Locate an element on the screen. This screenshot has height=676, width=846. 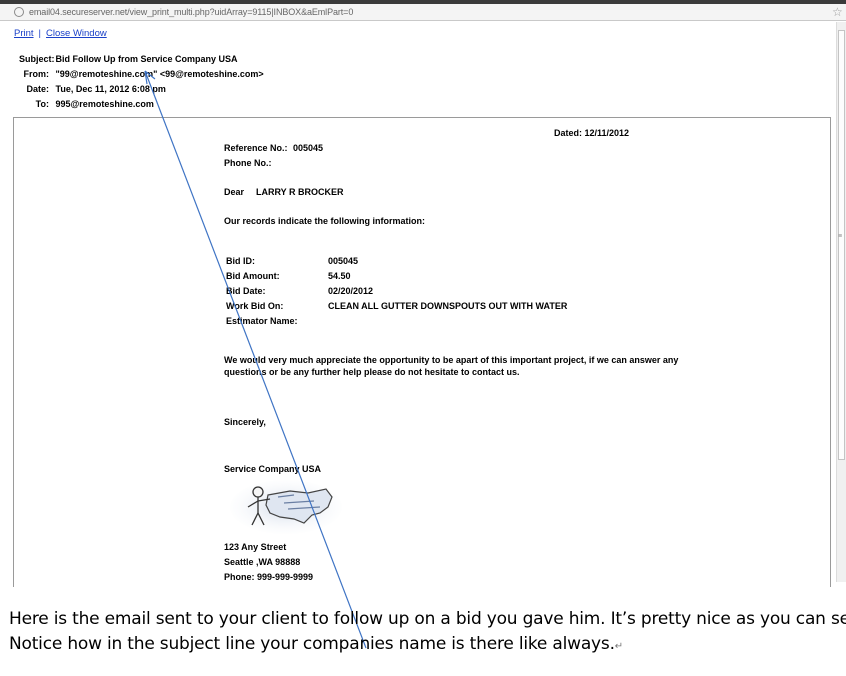
paragraph-mark-icon: ↵ is located at coordinates (618, 646).